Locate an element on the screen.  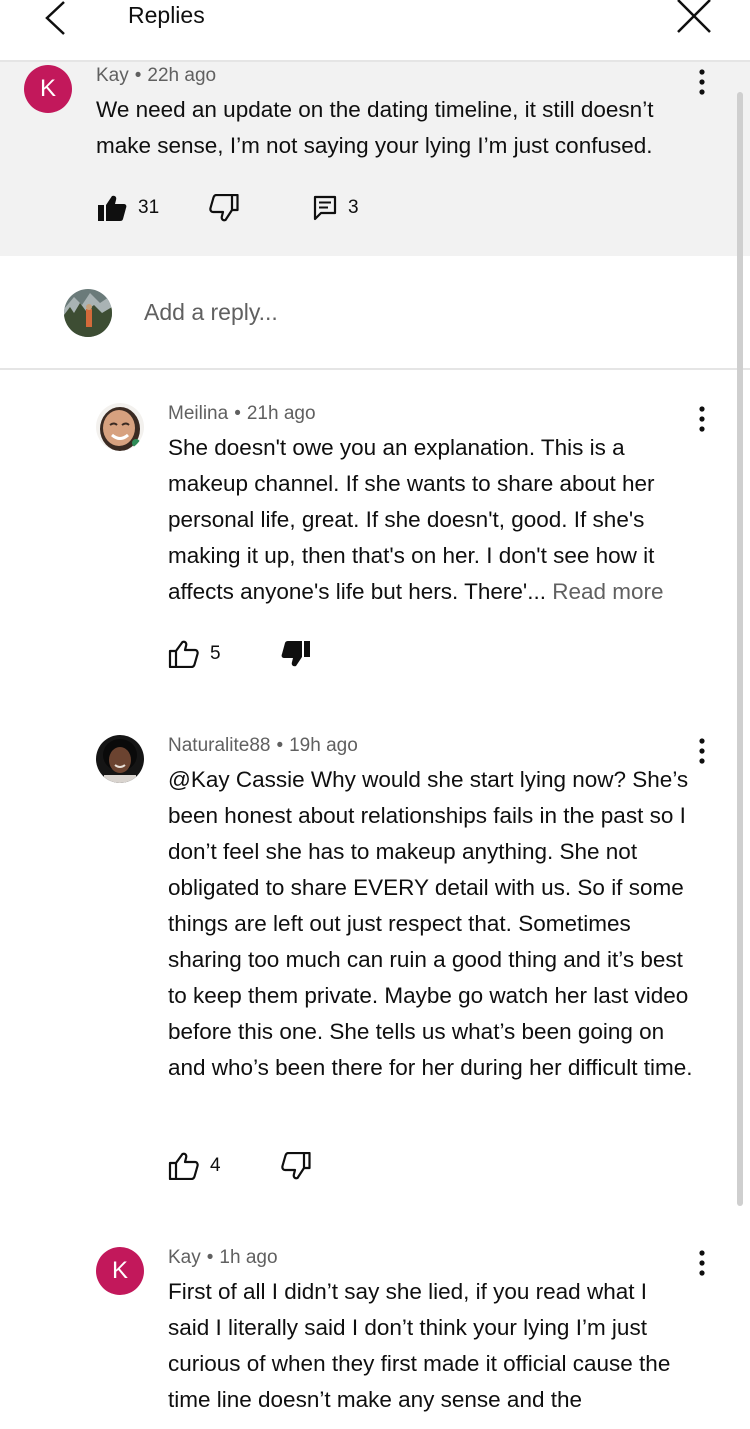
like-button: 4 is located at coordinates (194, 1166).